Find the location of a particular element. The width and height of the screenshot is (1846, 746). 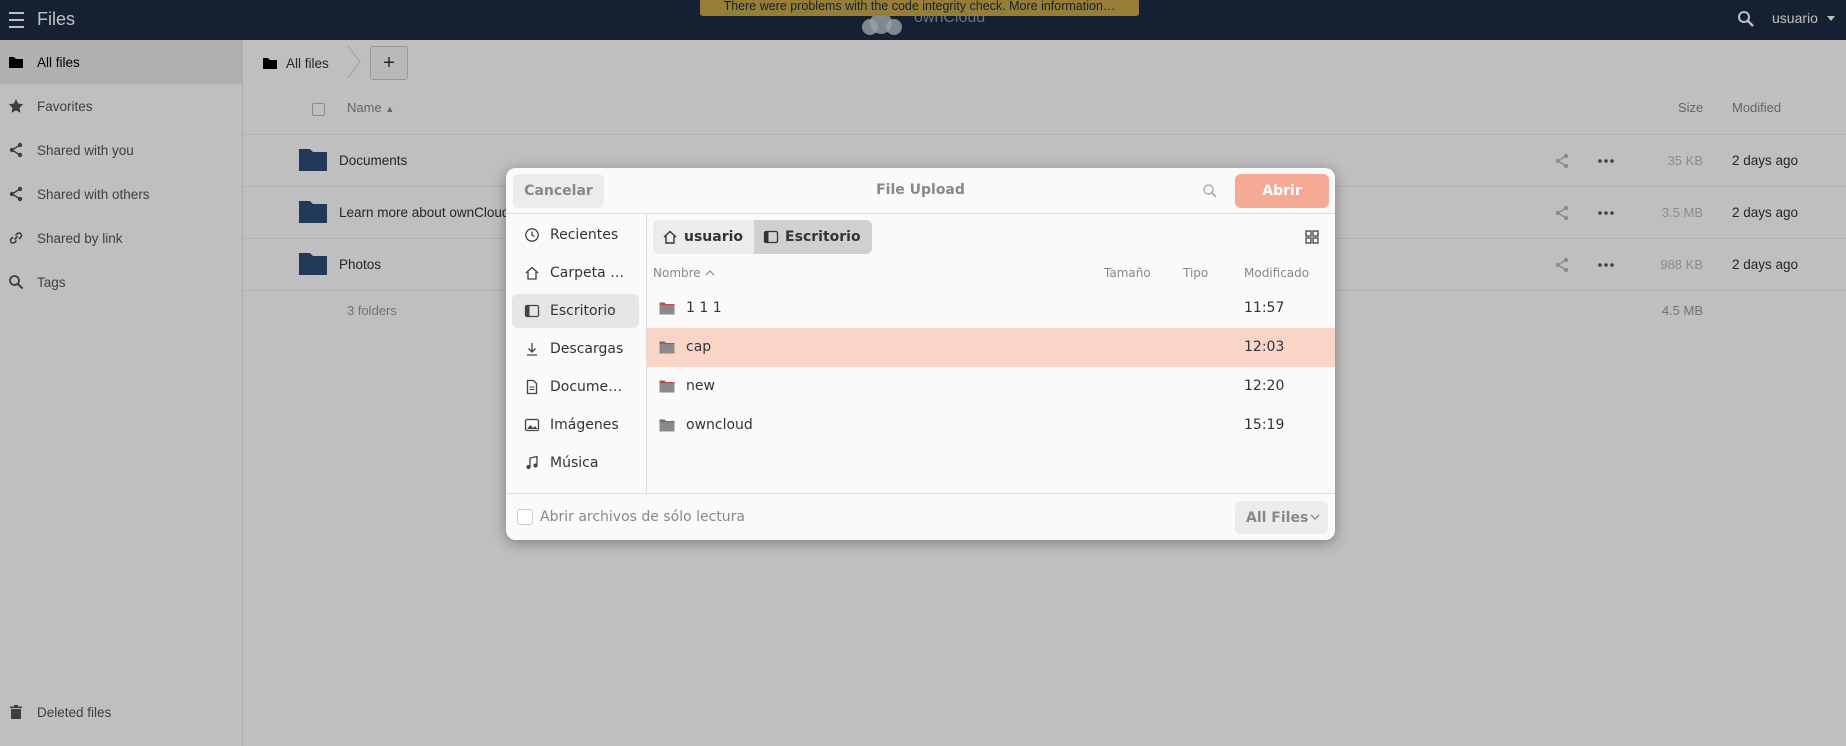

download-icon is located at coordinates (532, 349).